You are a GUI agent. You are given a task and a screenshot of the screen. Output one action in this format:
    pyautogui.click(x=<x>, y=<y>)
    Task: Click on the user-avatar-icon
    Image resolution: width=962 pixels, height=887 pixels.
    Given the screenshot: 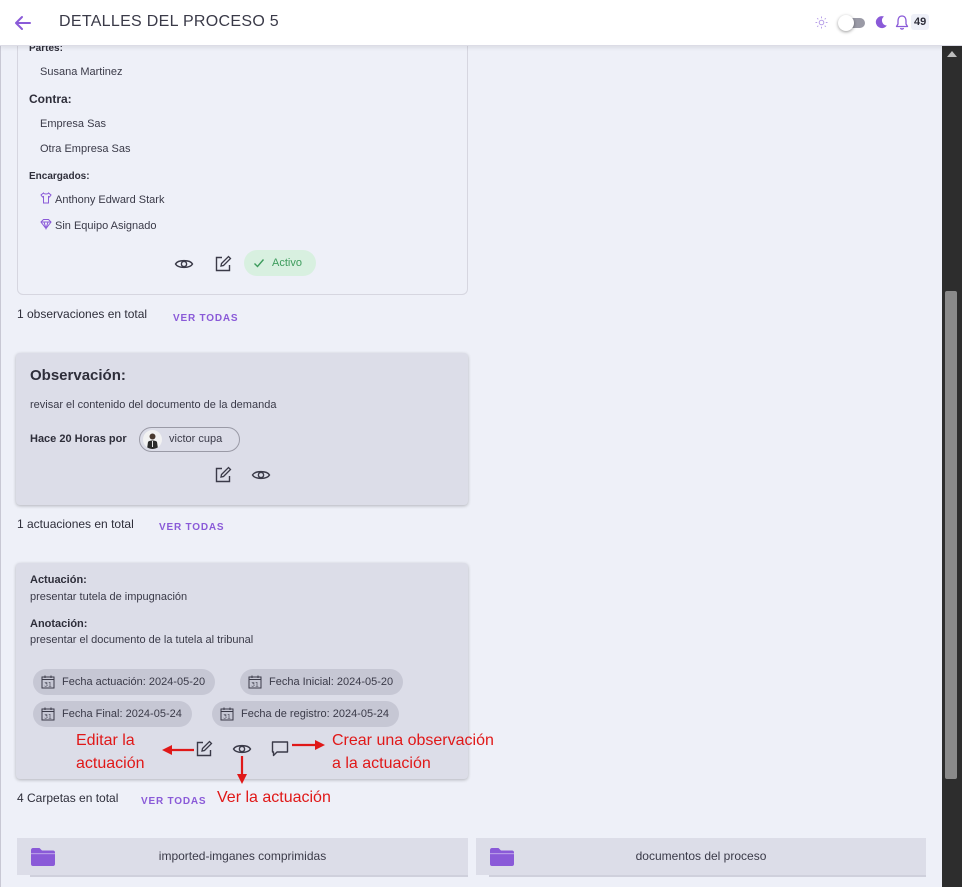 What is the action you would take?
    pyautogui.click(x=152, y=441)
    